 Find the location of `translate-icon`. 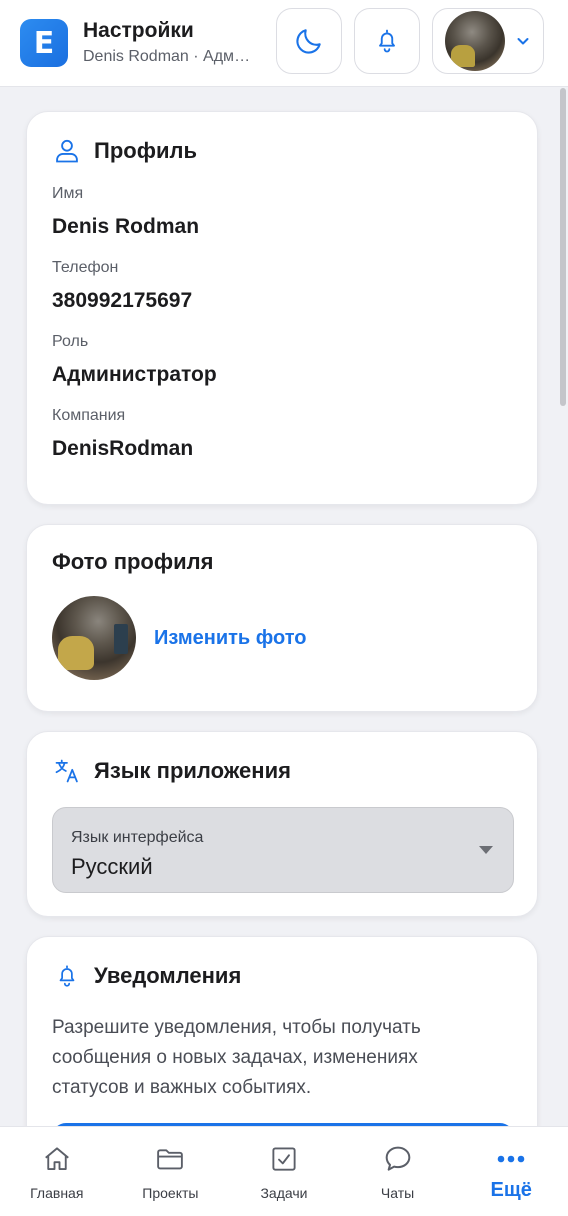

translate-icon is located at coordinates (67, 771).